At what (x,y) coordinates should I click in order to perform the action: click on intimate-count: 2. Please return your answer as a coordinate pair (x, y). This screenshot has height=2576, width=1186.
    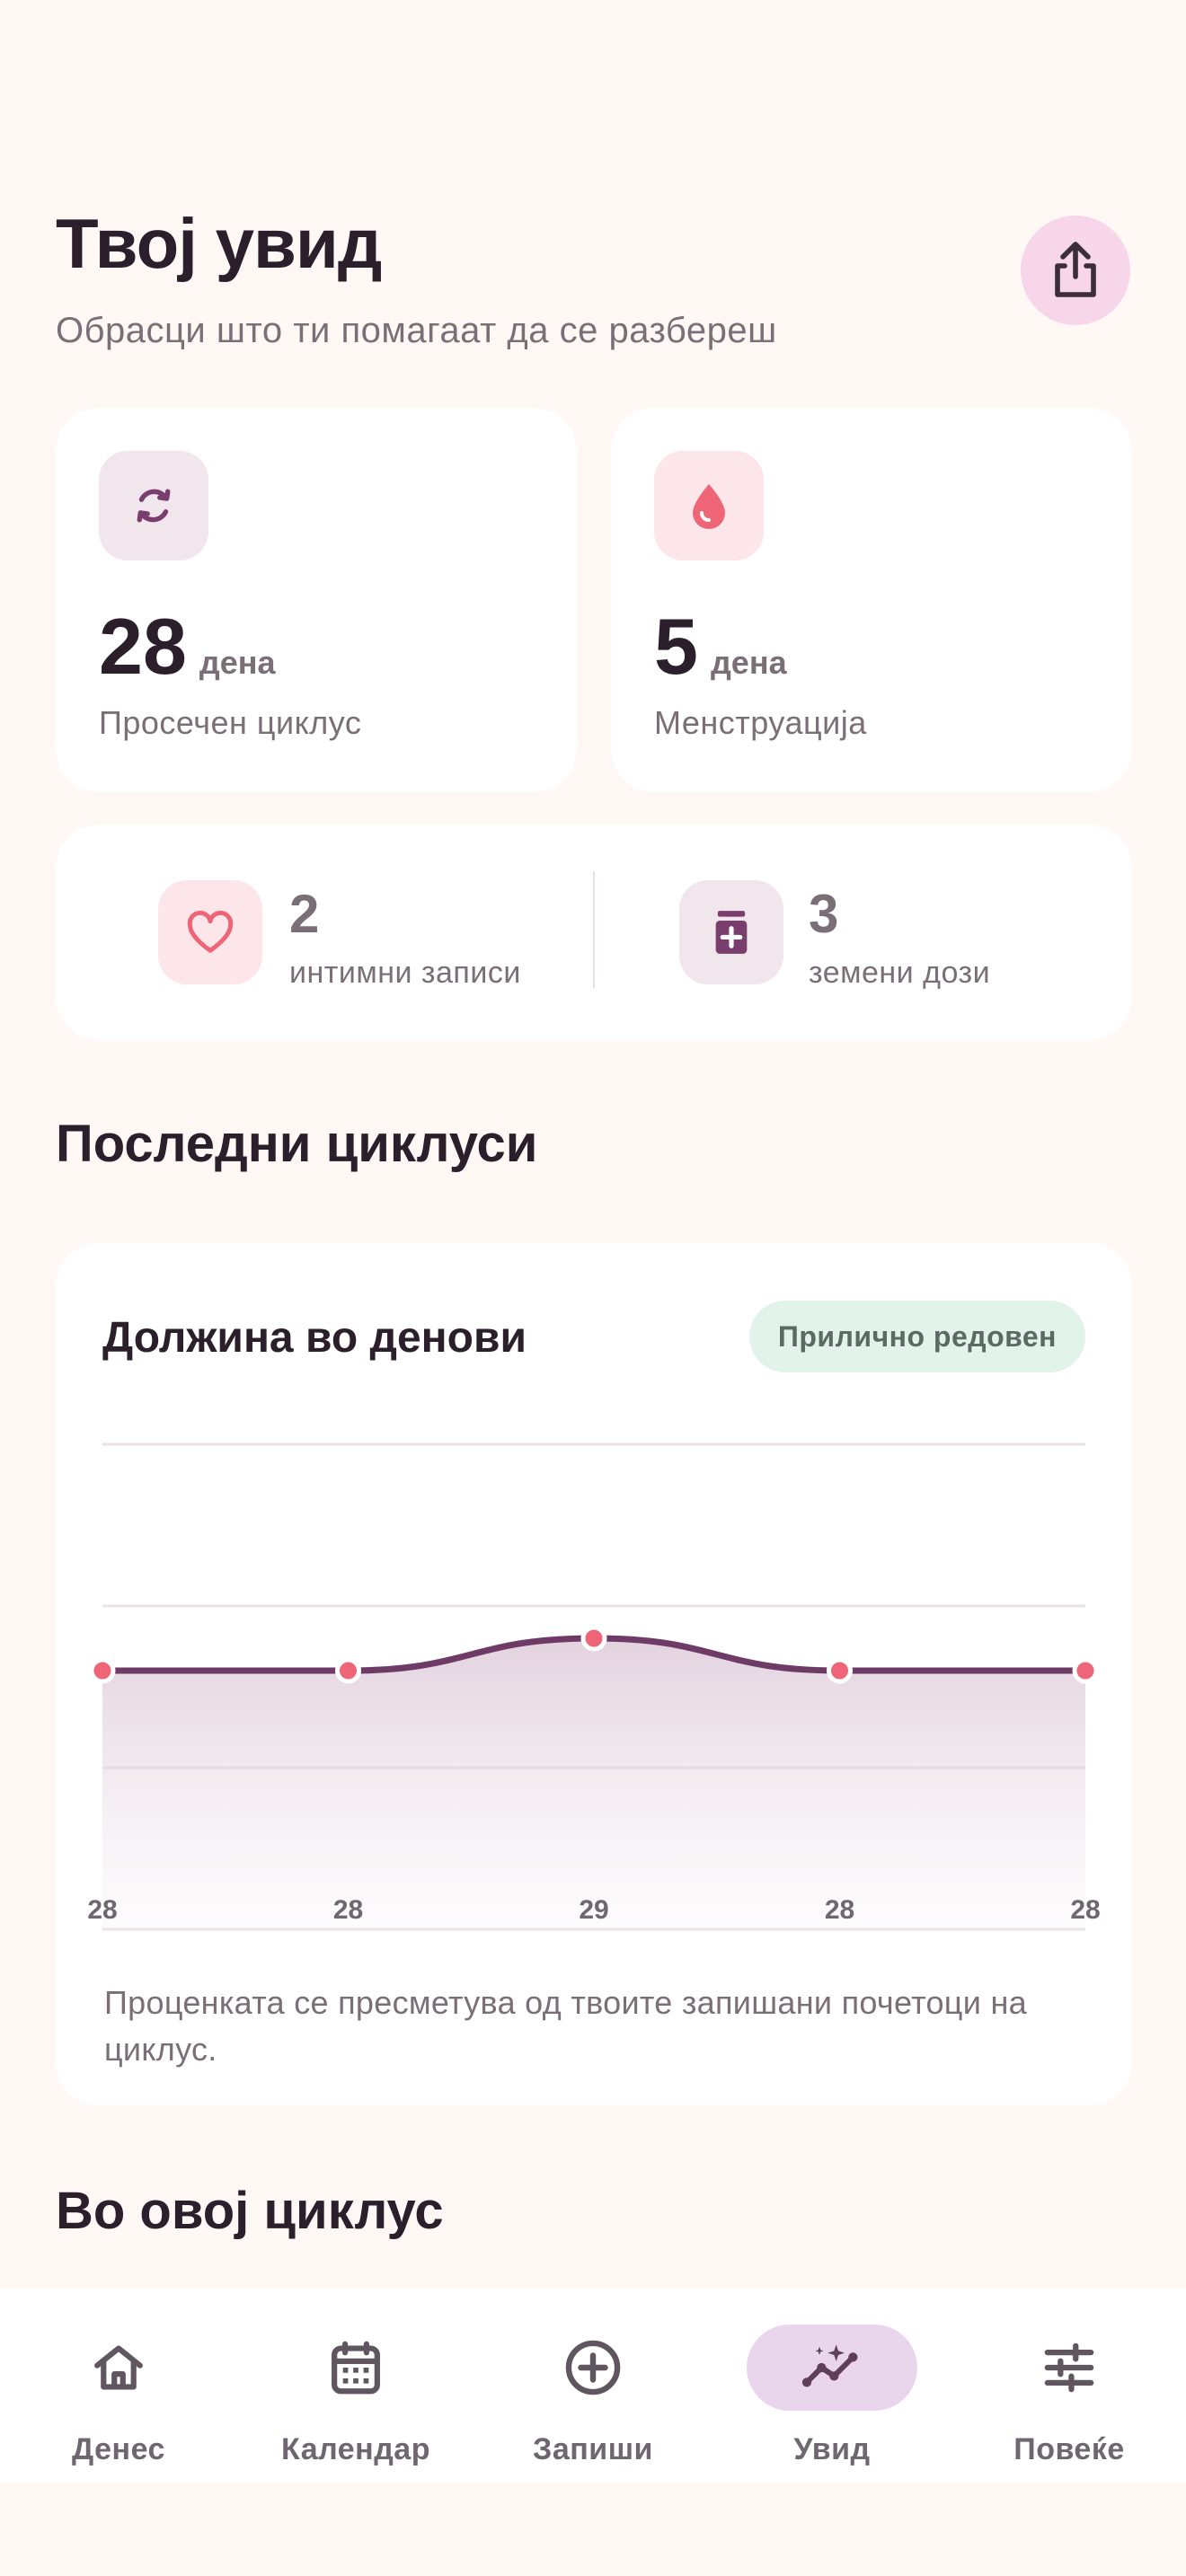
    Looking at the image, I should click on (304, 914).